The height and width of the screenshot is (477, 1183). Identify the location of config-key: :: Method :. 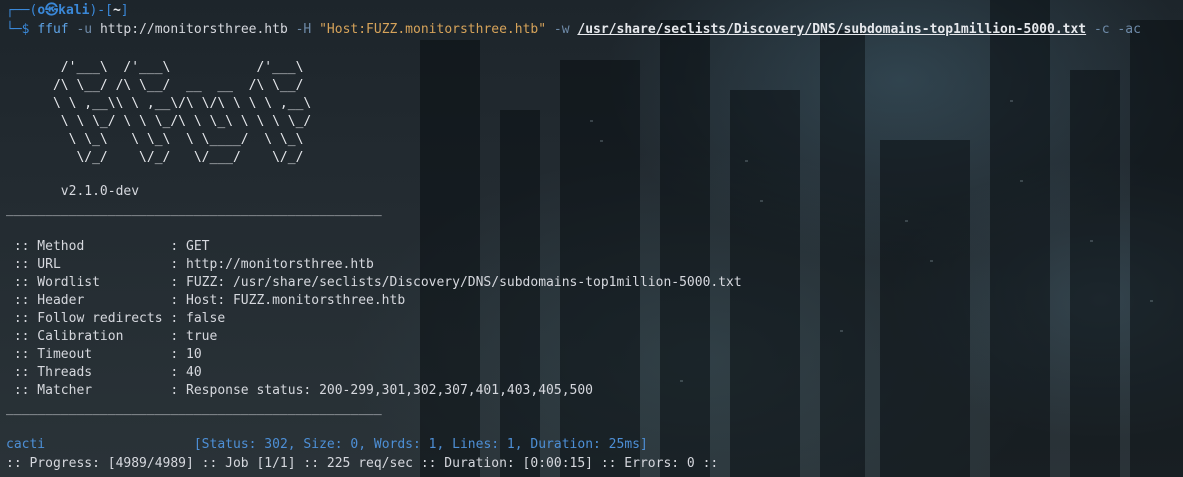
(96, 246).